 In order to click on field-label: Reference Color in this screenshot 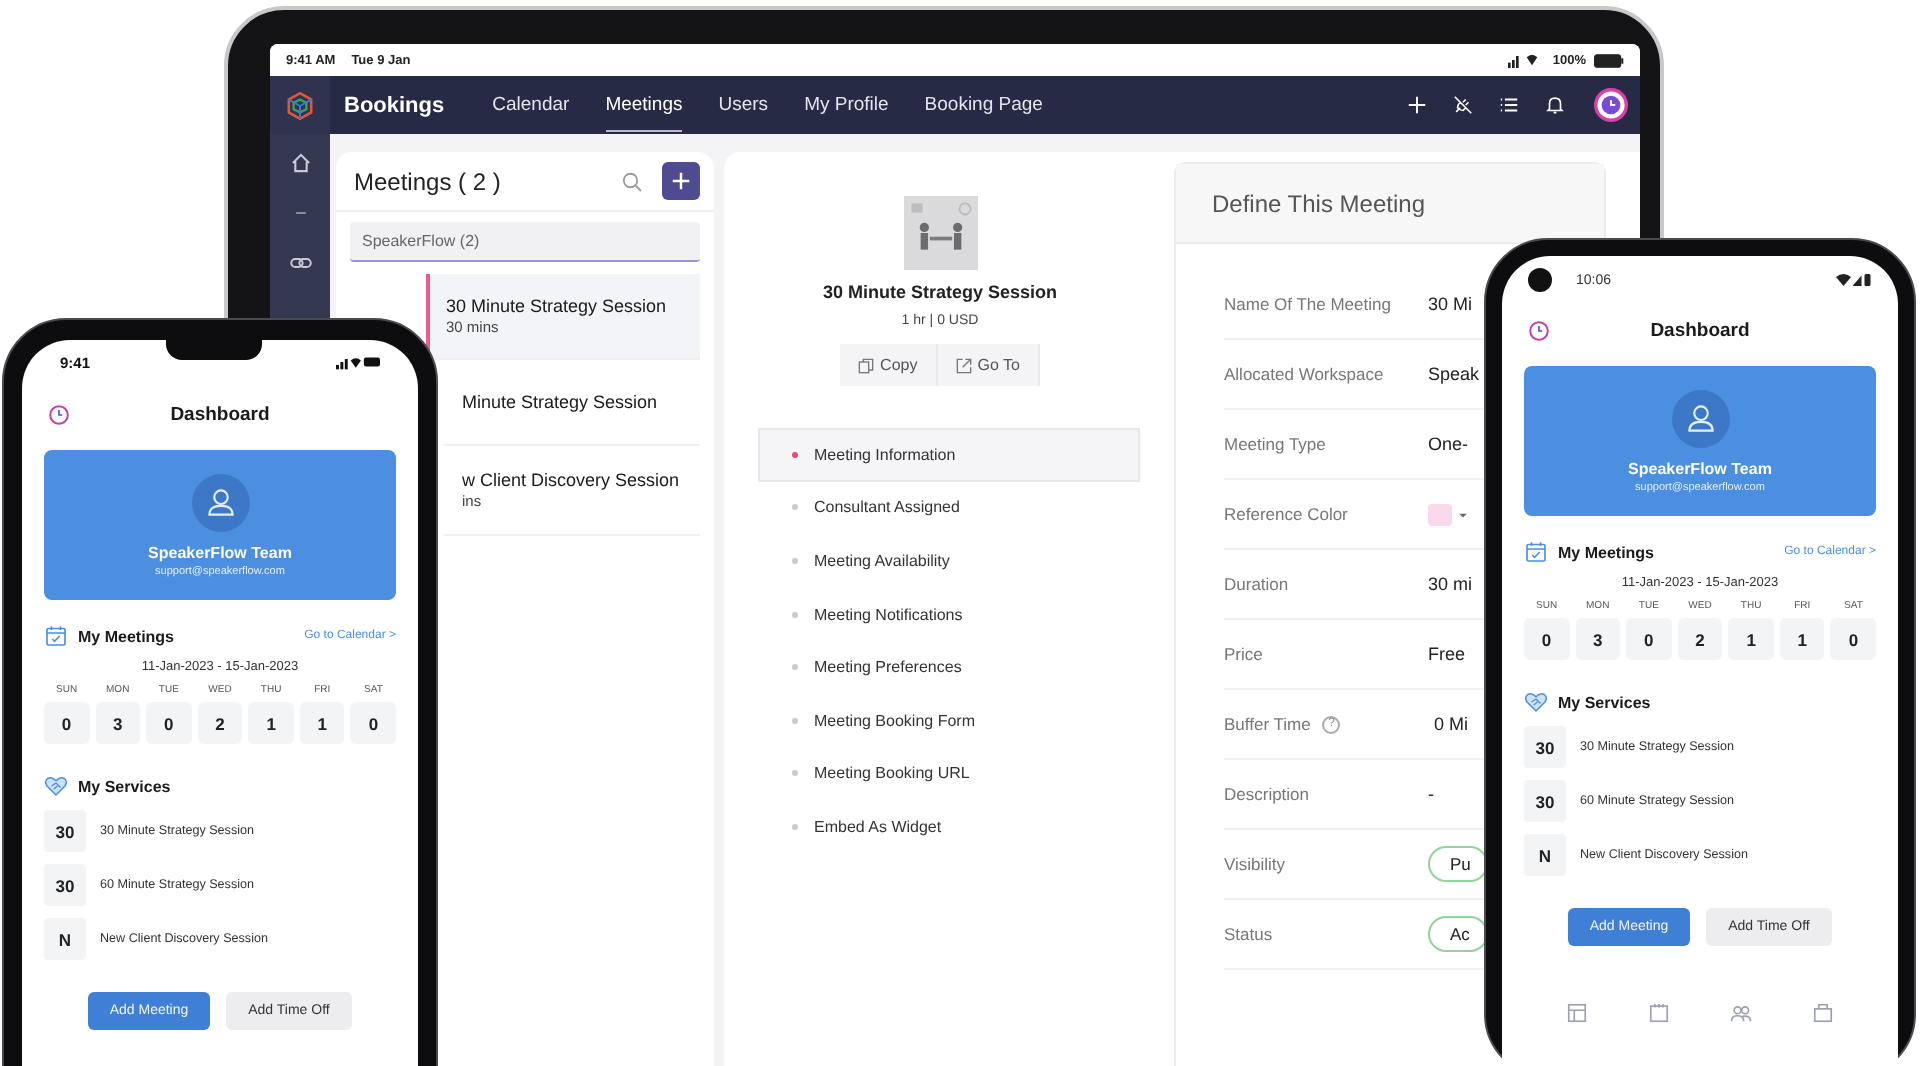, I will do `click(1286, 514)`.